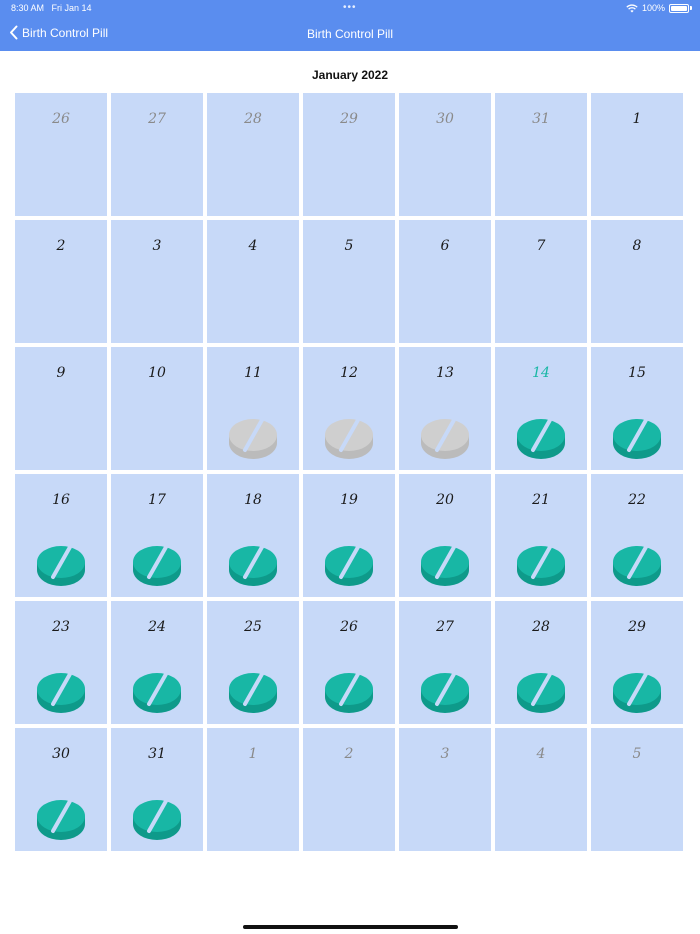 The image size is (700, 934). Describe the element at coordinates (637, 281) in the screenshot. I see `calendar-day-cell: 8` at that location.